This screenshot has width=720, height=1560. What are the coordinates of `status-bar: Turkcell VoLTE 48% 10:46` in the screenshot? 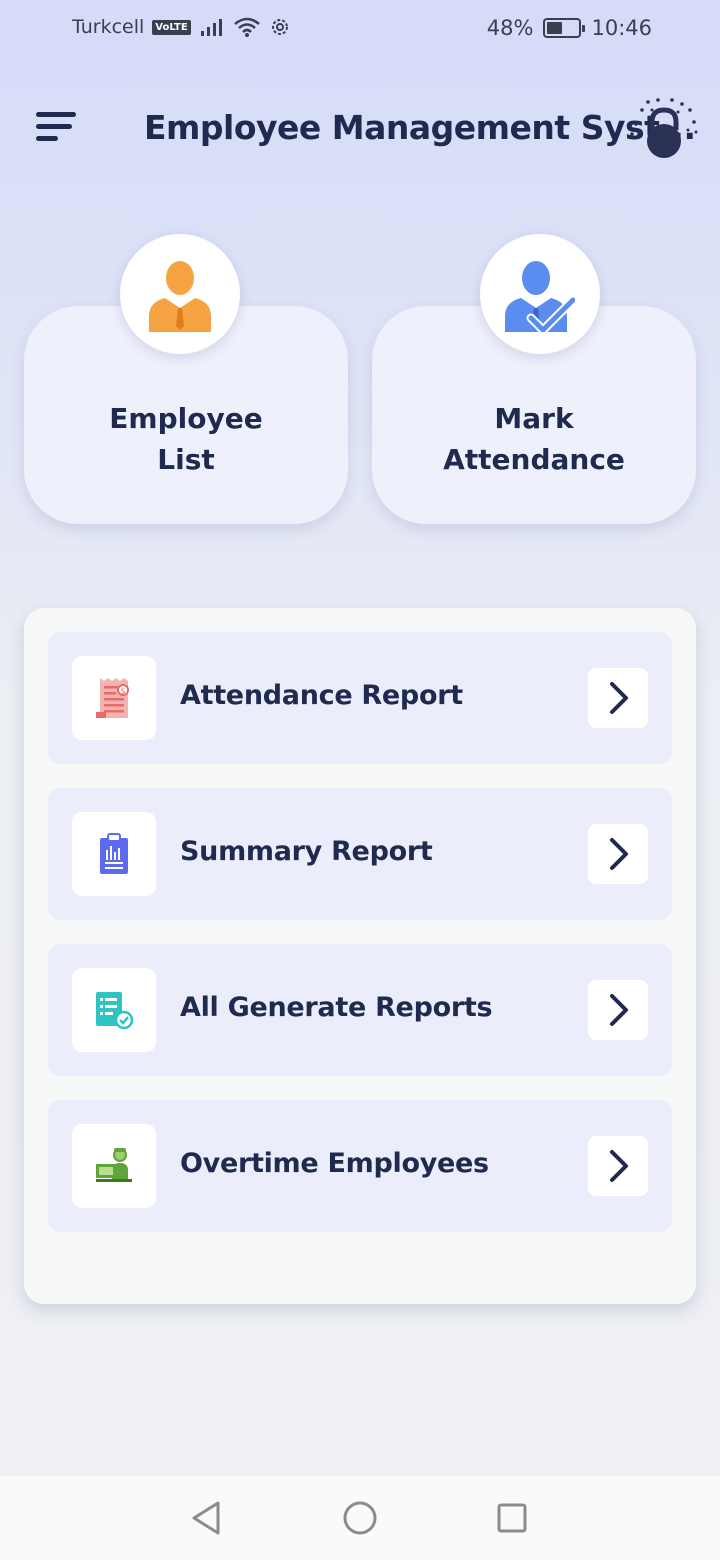 It's located at (360, 28).